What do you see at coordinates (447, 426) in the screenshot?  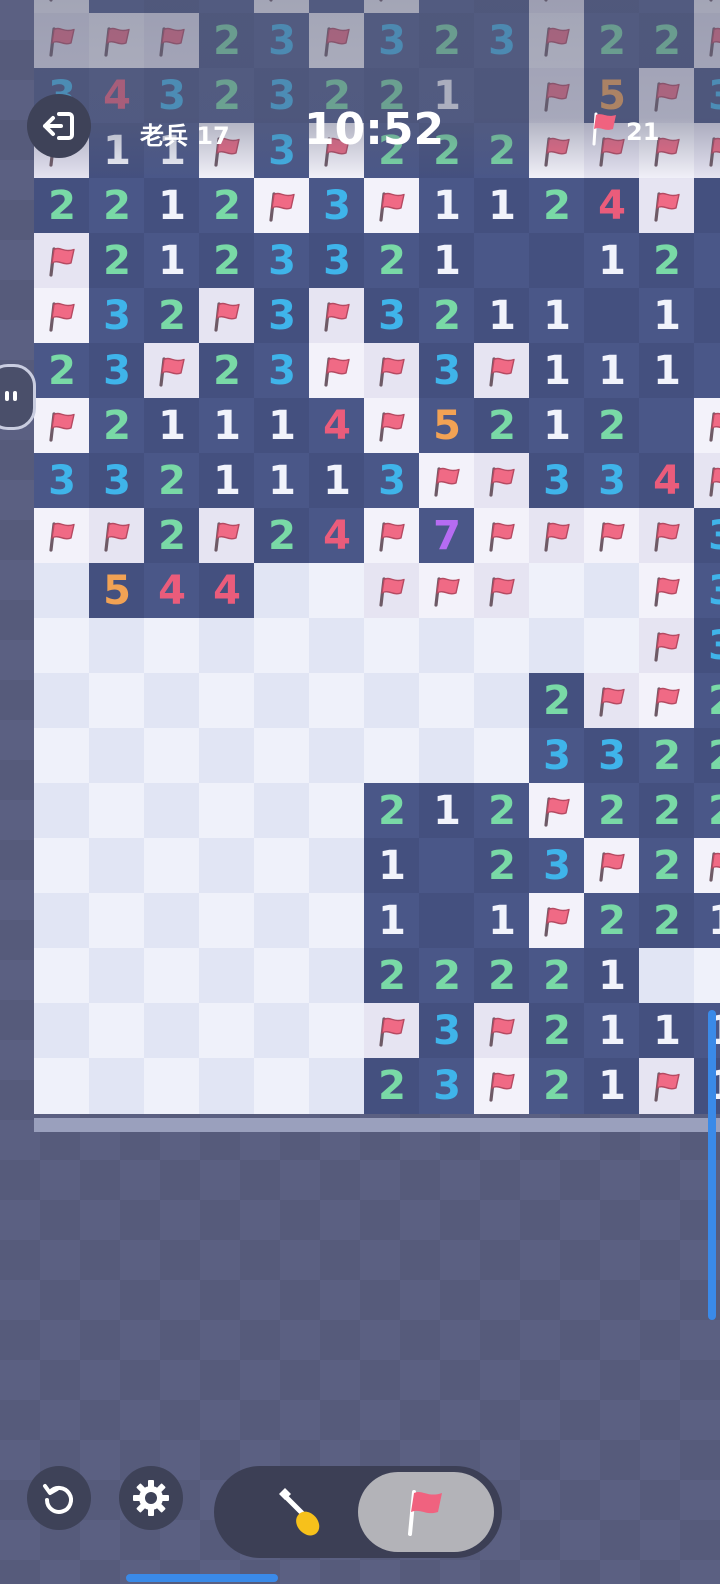 I see `number-tile: 5` at bounding box center [447, 426].